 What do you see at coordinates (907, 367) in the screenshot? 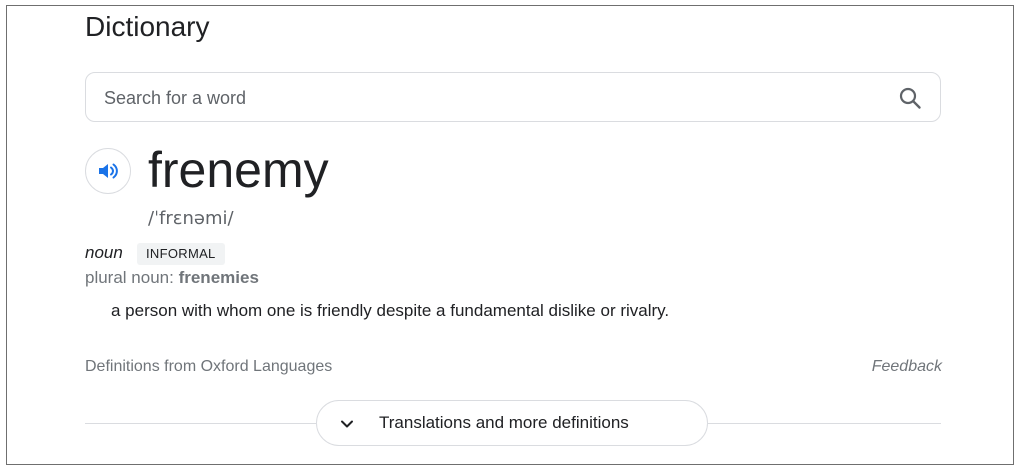
I see `feedback-link: Feedback` at bounding box center [907, 367].